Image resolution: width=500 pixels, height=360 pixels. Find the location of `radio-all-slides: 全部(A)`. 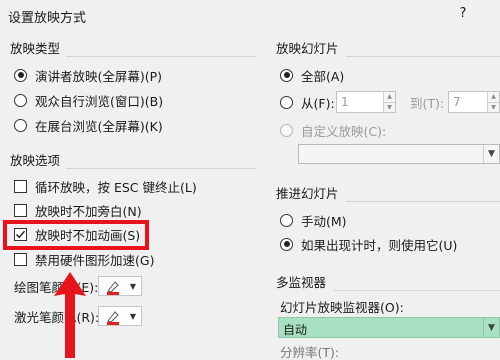

radio-all-slides: 全部(A) is located at coordinates (312, 75).